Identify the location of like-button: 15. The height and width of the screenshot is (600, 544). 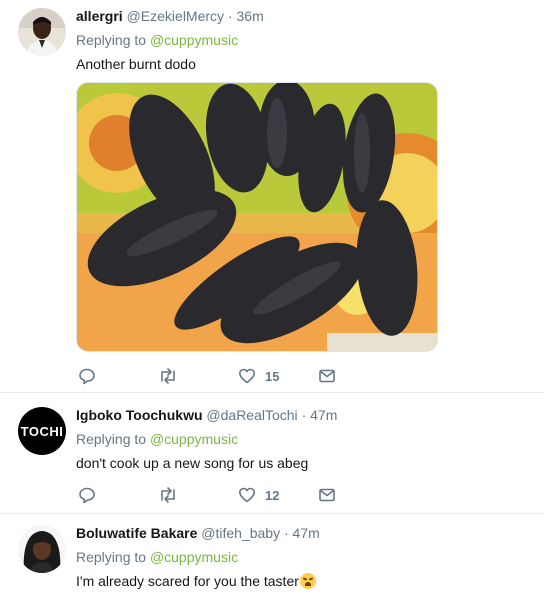
(258, 376).